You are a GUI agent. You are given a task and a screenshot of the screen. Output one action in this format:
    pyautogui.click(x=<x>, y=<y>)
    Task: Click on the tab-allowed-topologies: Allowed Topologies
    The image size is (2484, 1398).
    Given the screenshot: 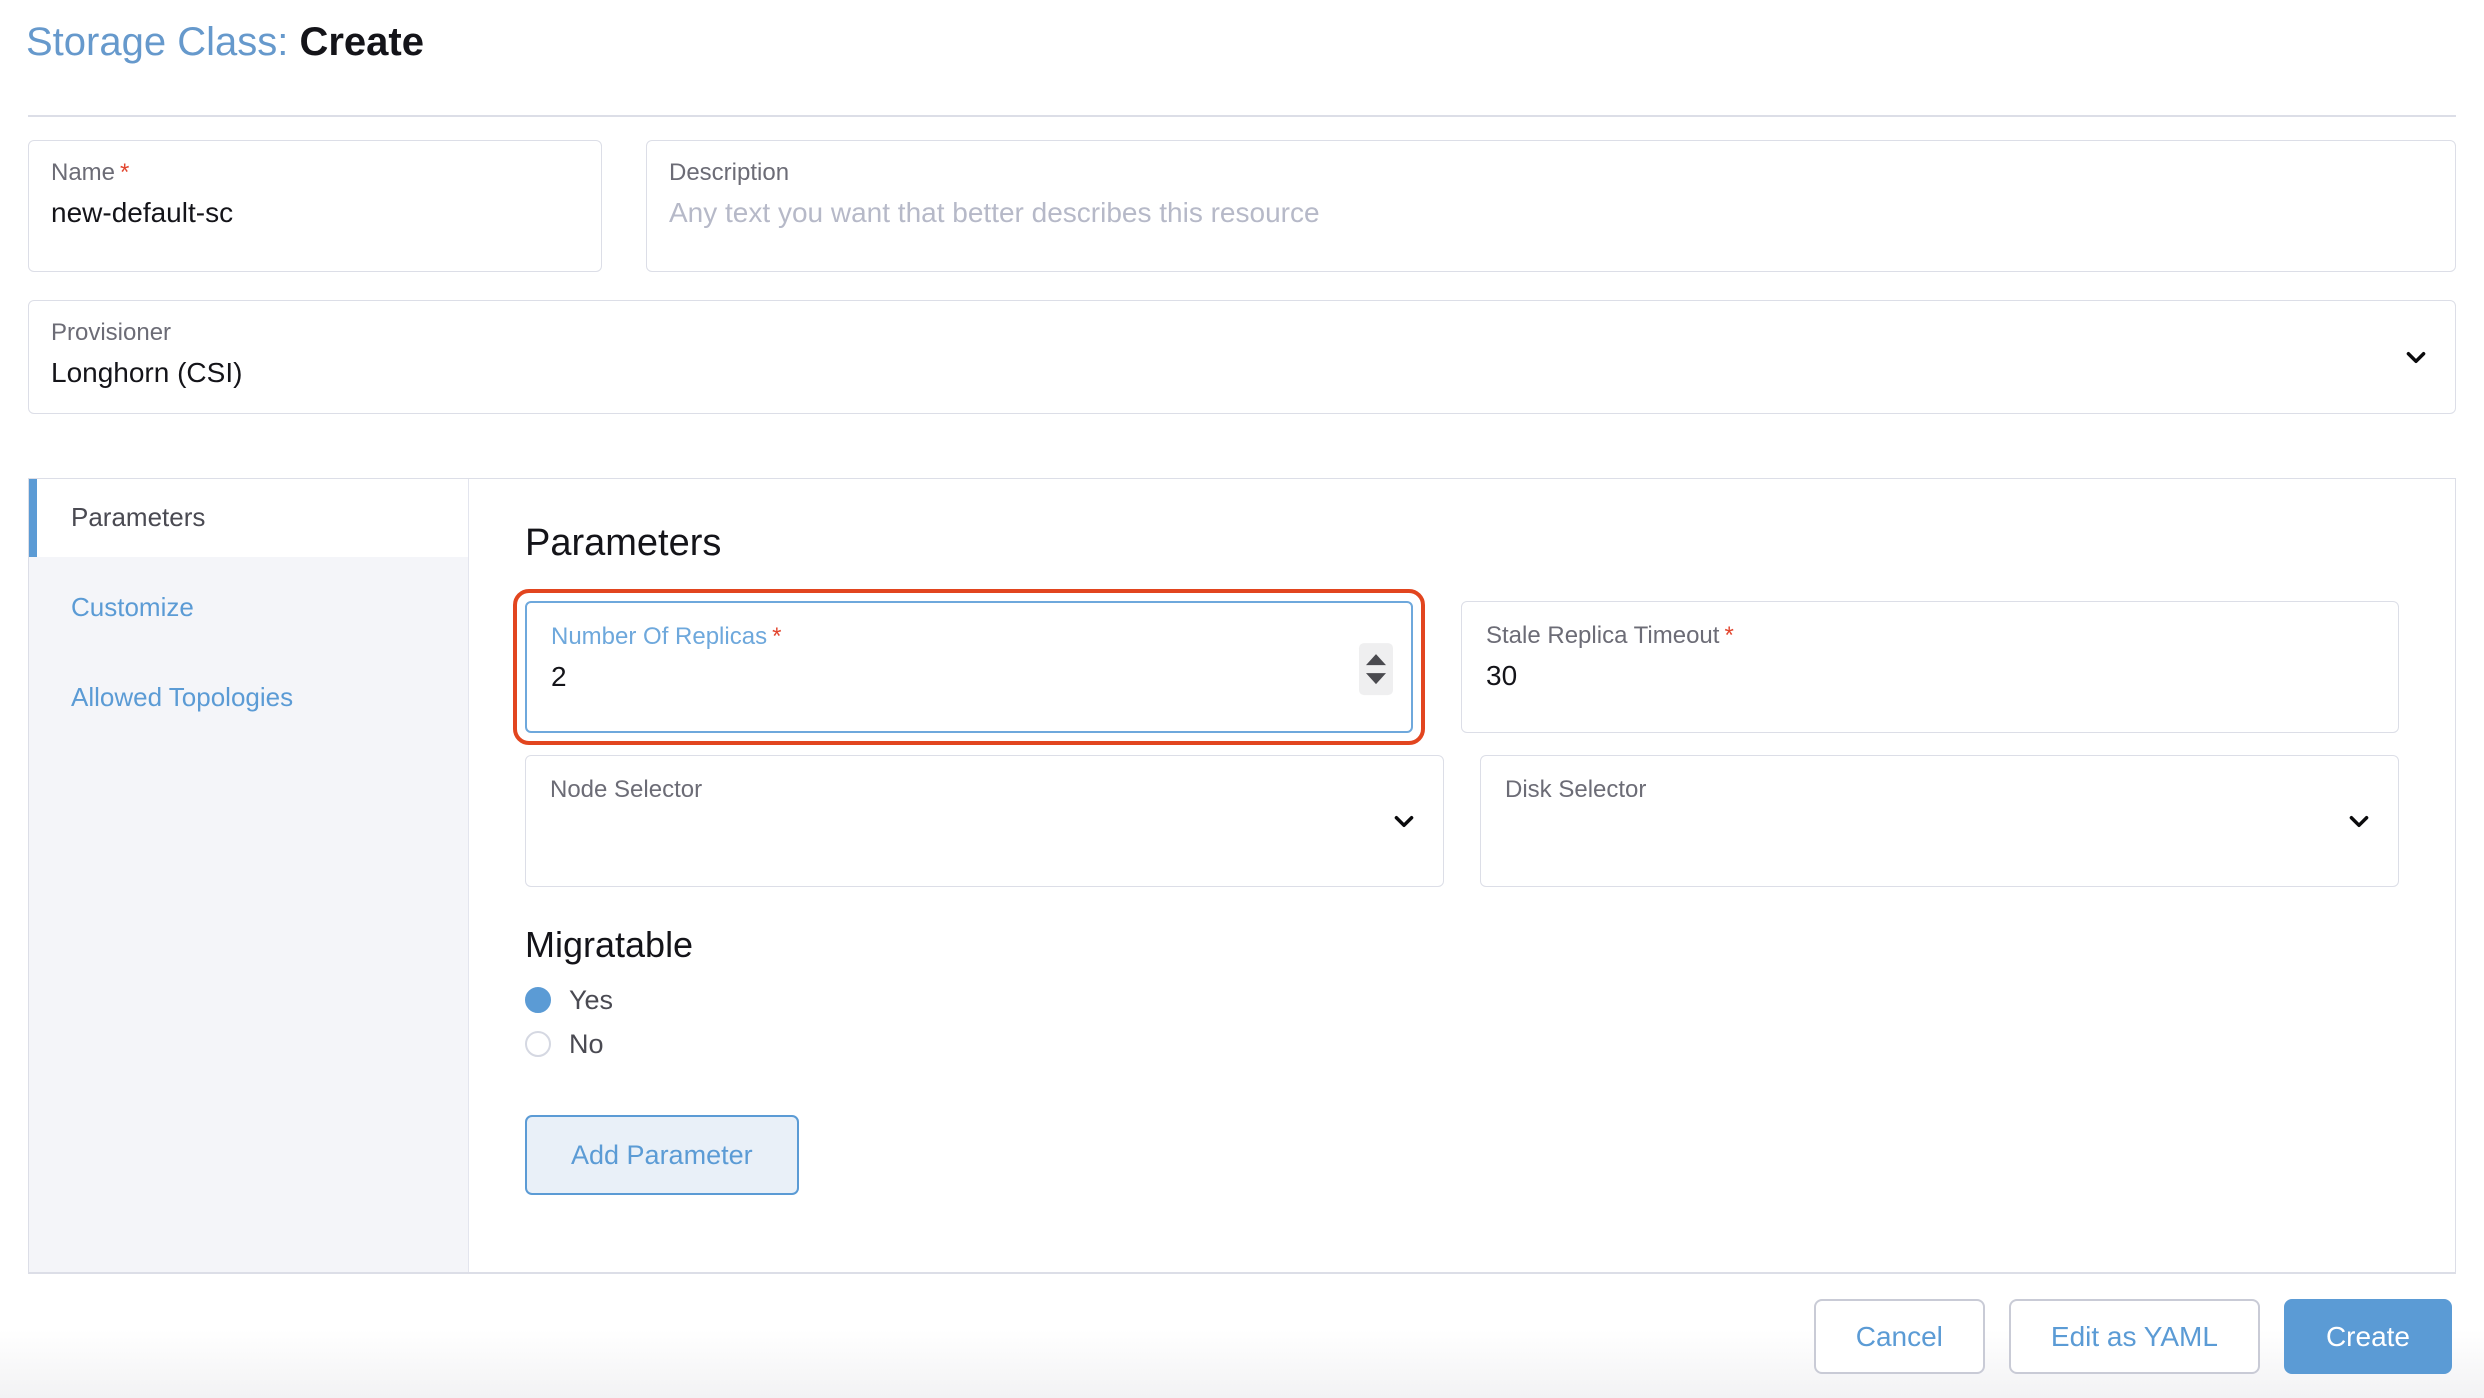 What is the action you would take?
    pyautogui.click(x=248, y=698)
    